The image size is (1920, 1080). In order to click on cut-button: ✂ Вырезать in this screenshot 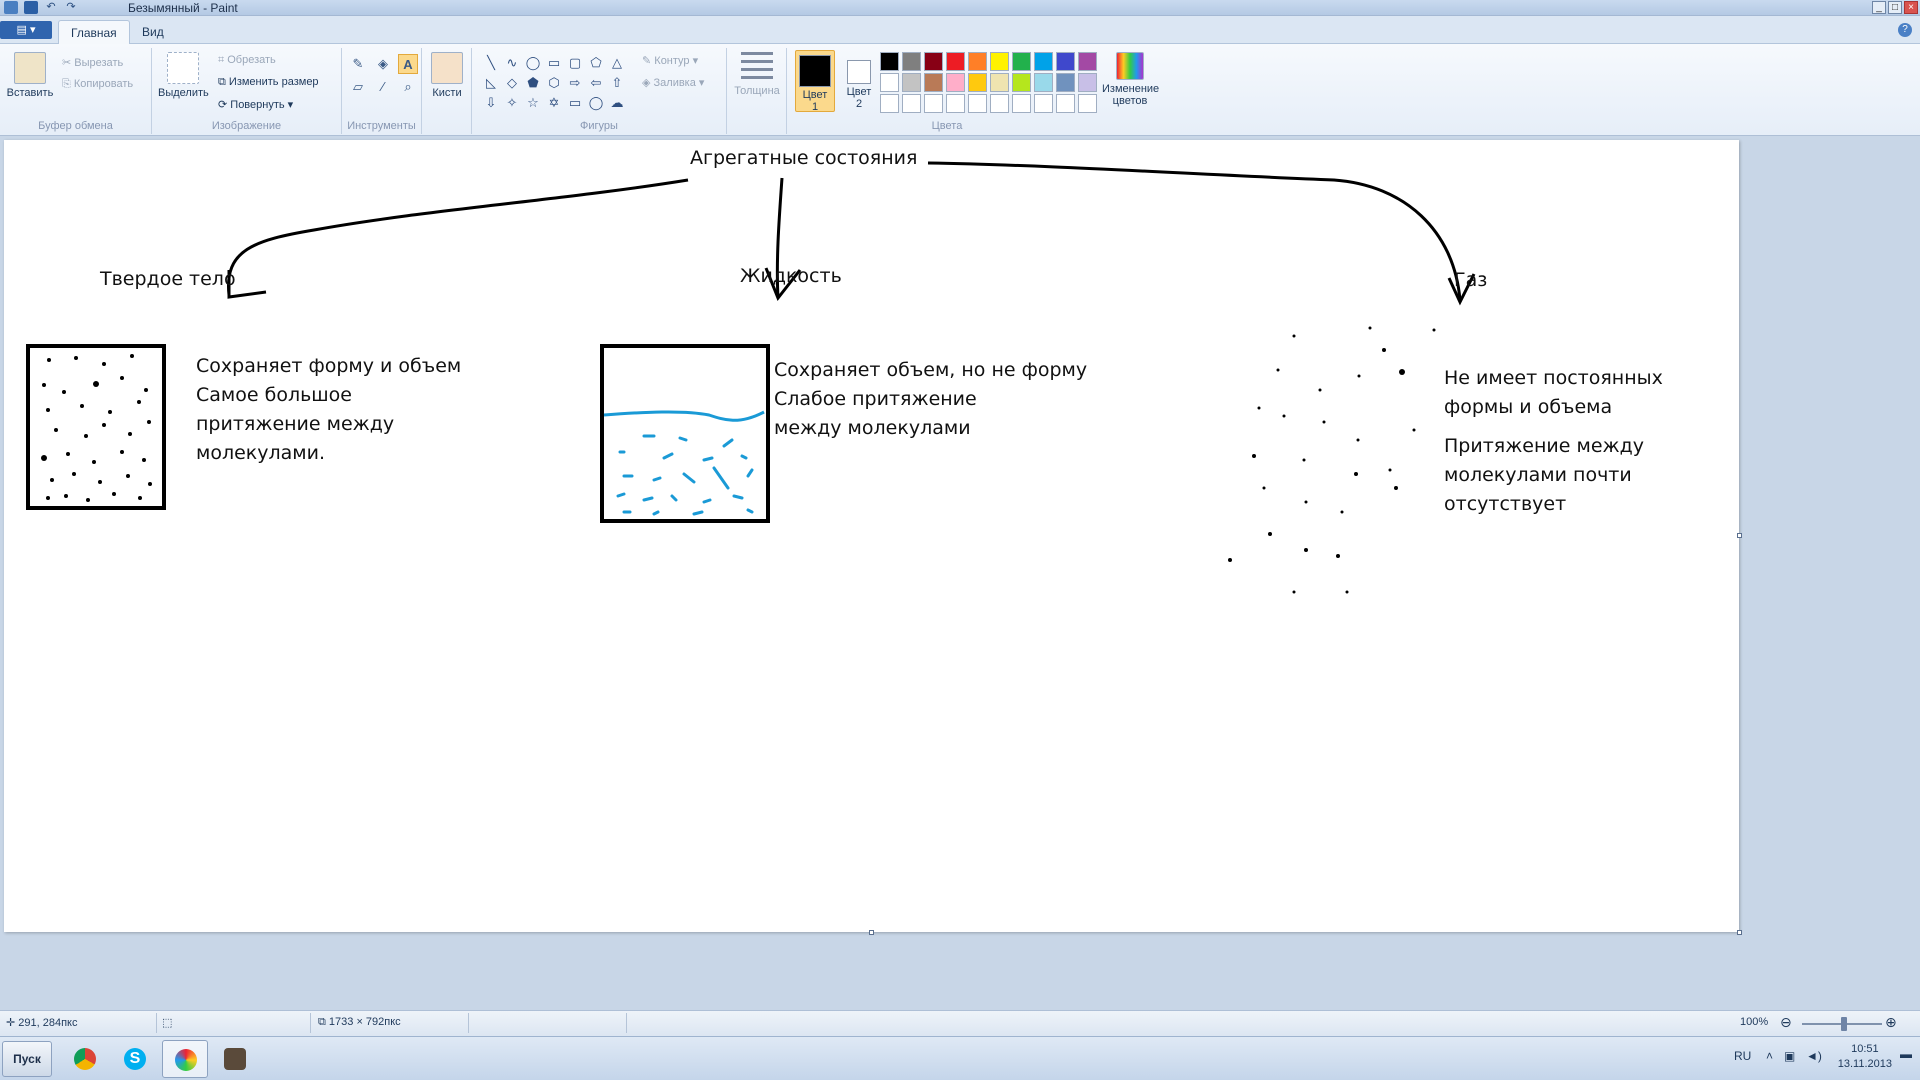, I will do `click(92, 62)`.